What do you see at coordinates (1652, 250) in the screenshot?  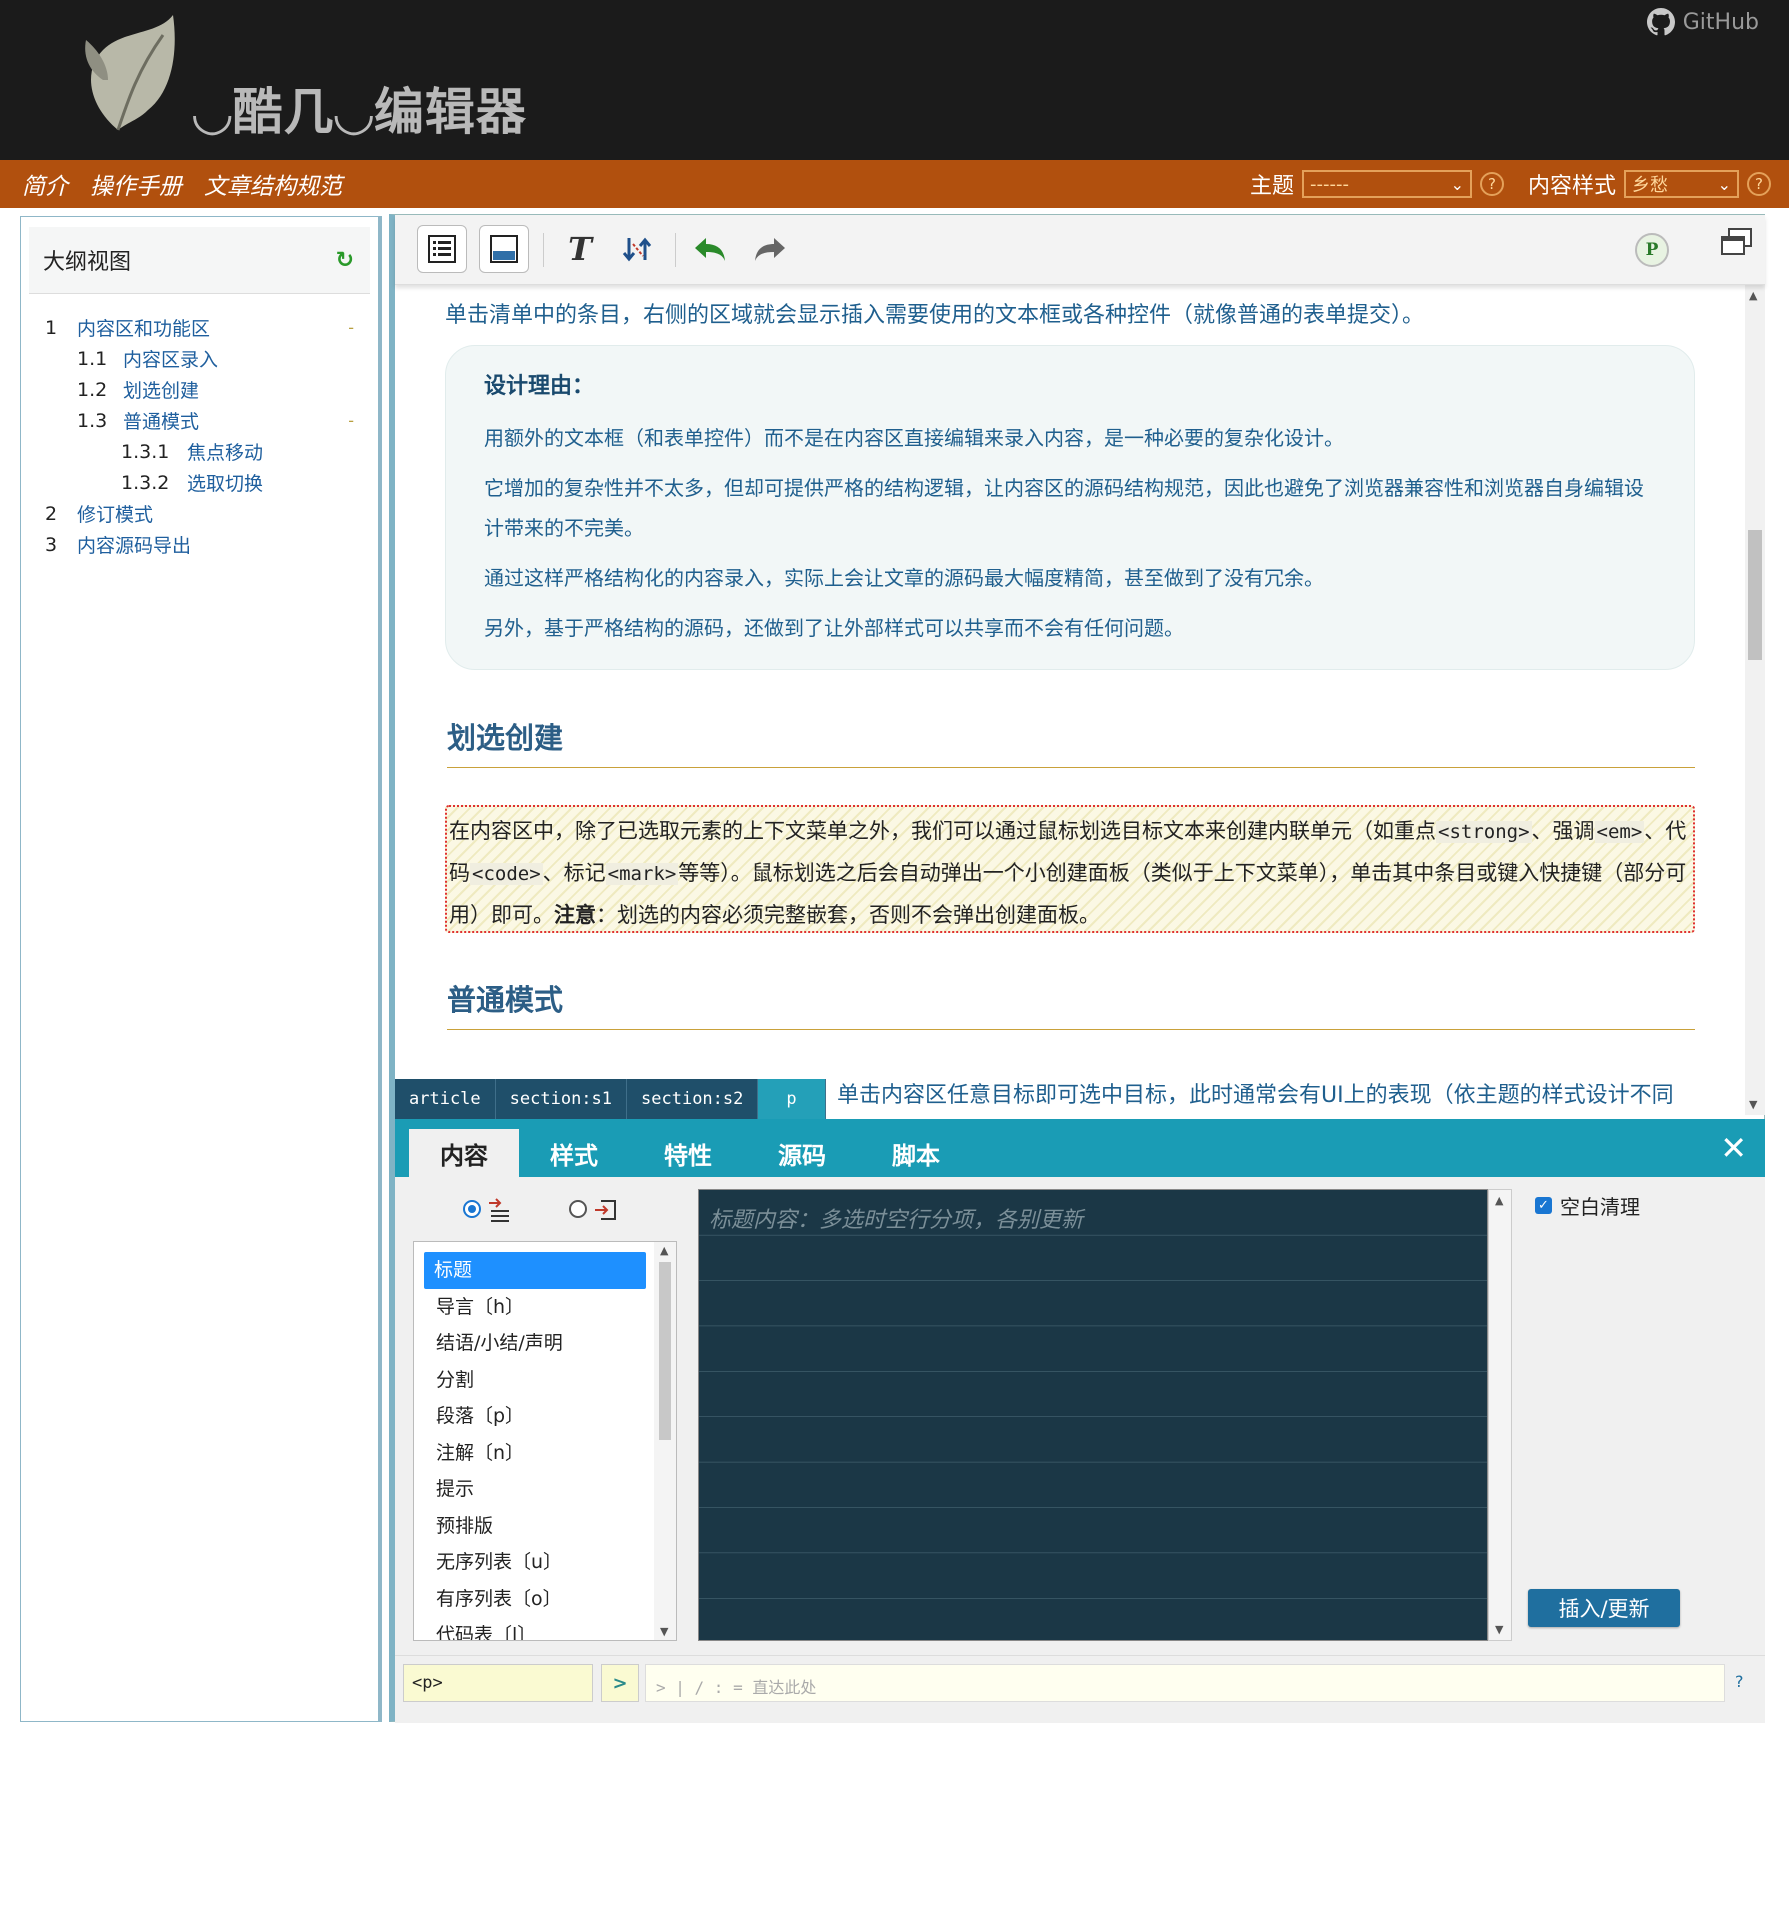 I see `p-mode-badge: P` at bounding box center [1652, 250].